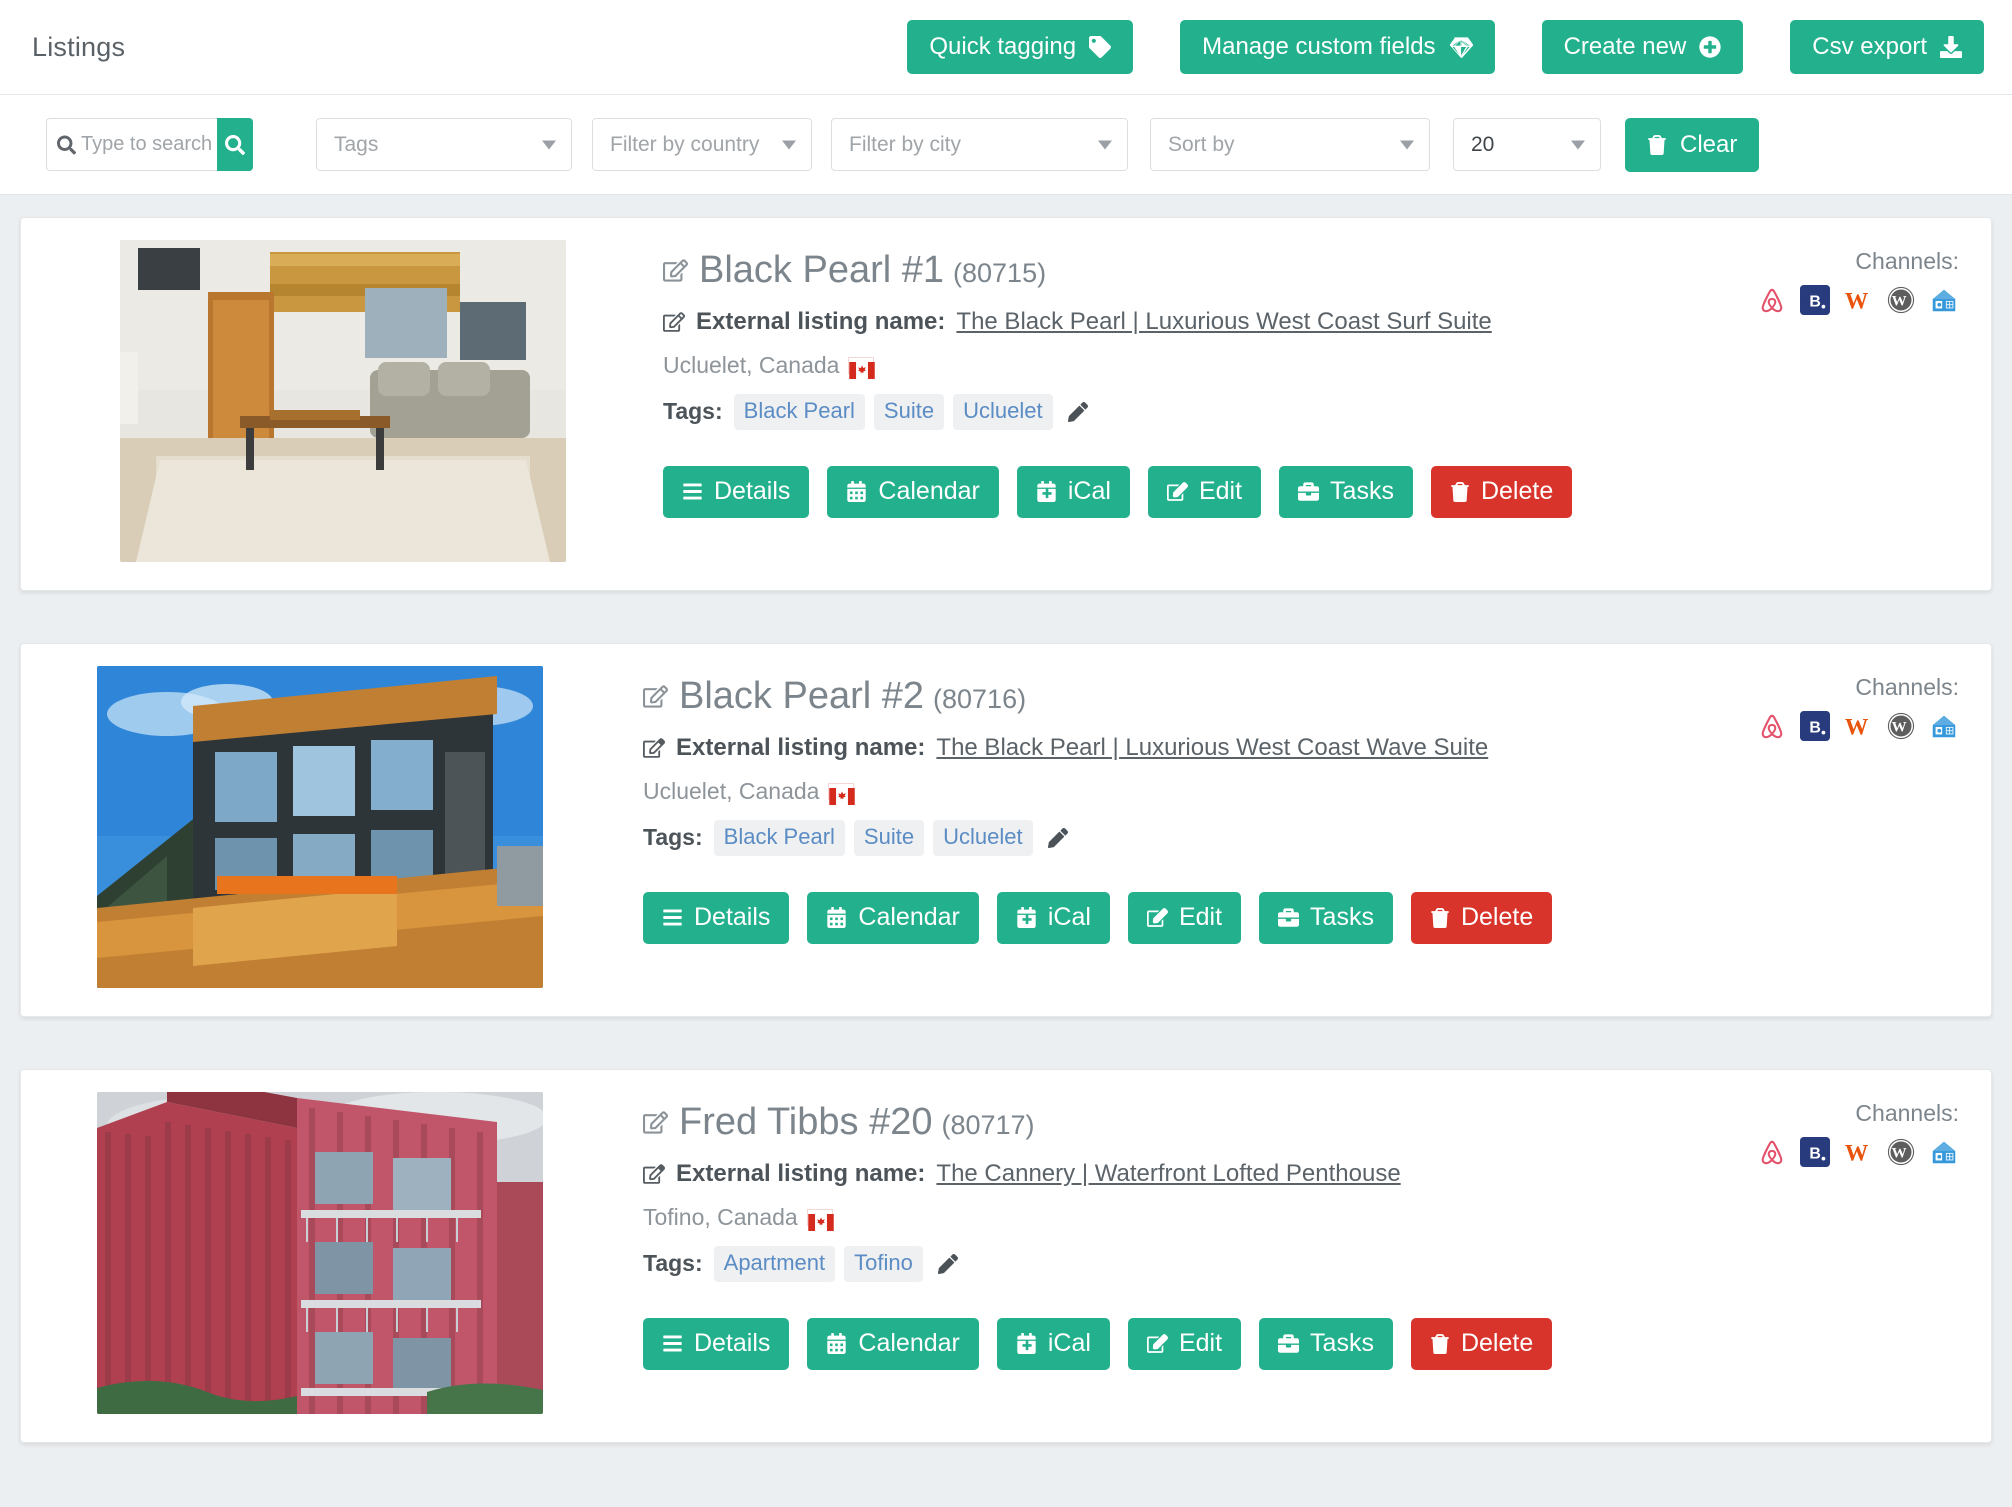 This screenshot has height=1507, width=2012. I want to click on pencil-square-icon, so click(1177, 491).